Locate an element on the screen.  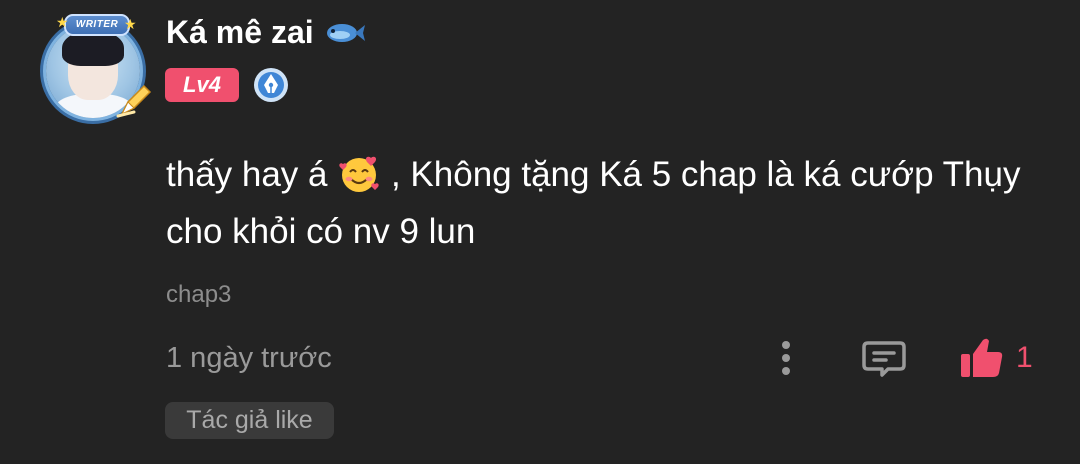
more-vertical-icon is located at coordinates (786, 358).